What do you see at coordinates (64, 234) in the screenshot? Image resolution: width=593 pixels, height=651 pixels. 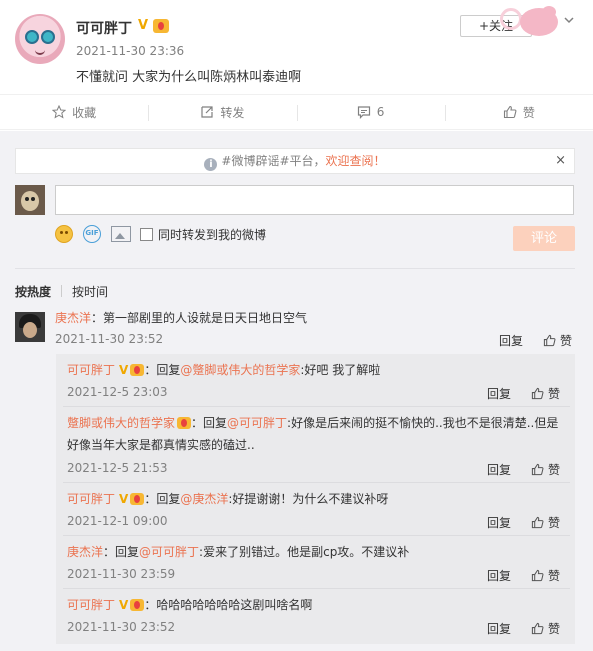 I see `smiley-icon` at bounding box center [64, 234].